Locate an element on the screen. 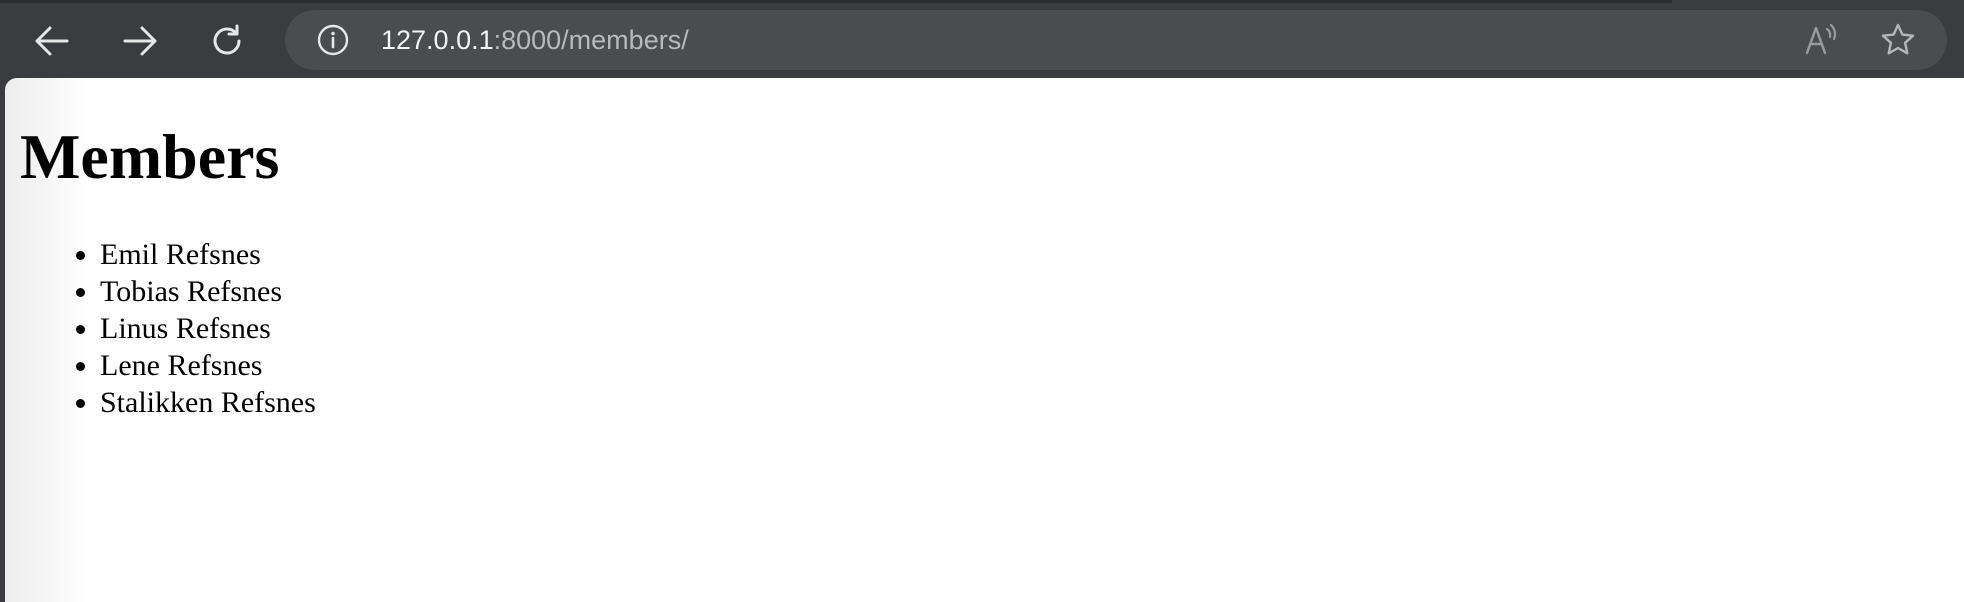 This screenshot has width=1964, height=602. read-aloud-icon is located at coordinates (1821, 39).